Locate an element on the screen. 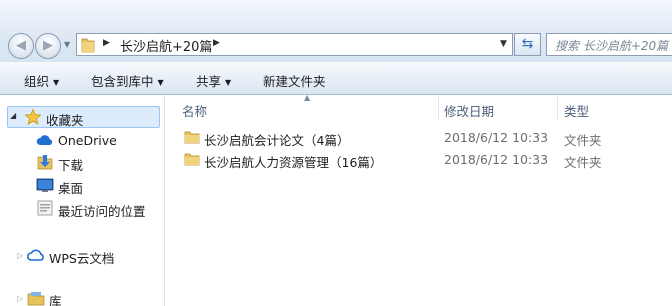  file-name: 长沙启航会计论文（4篇） is located at coordinates (277, 140).